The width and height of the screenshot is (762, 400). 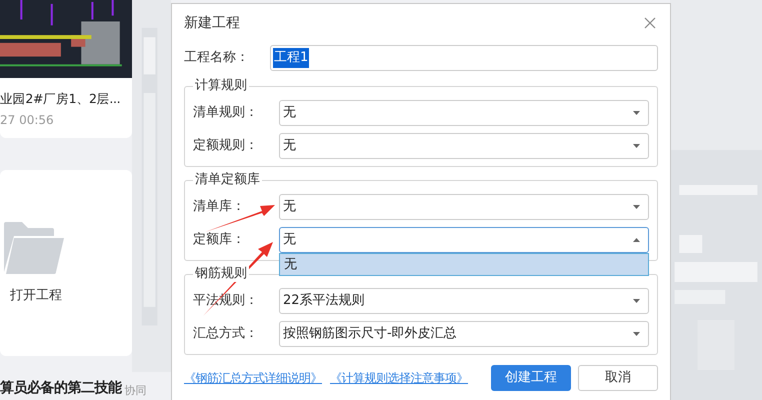 I want to click on open-project-card: 打开工程, so click(x=66, y=263).